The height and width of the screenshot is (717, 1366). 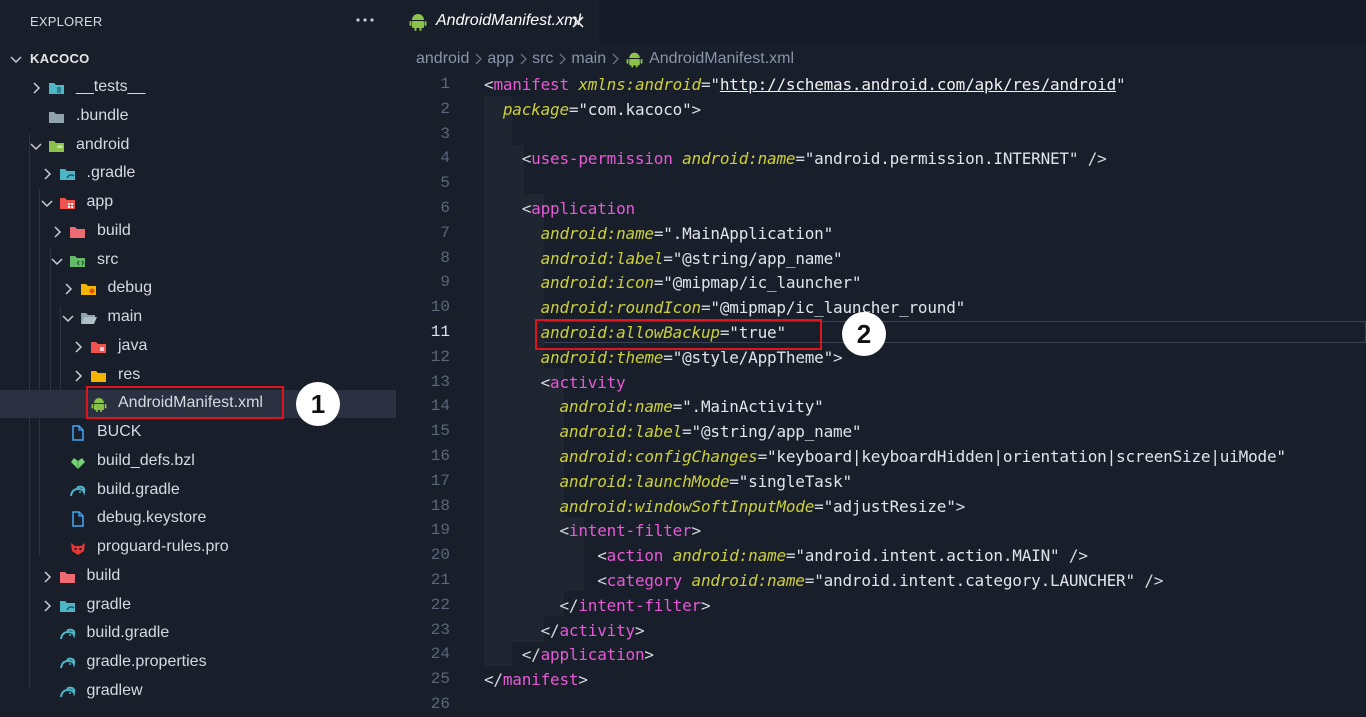 What do you see at coordinates (198, 289) in the screenshot?
I see `tree-item: debug` at bounding box center [198, 289].